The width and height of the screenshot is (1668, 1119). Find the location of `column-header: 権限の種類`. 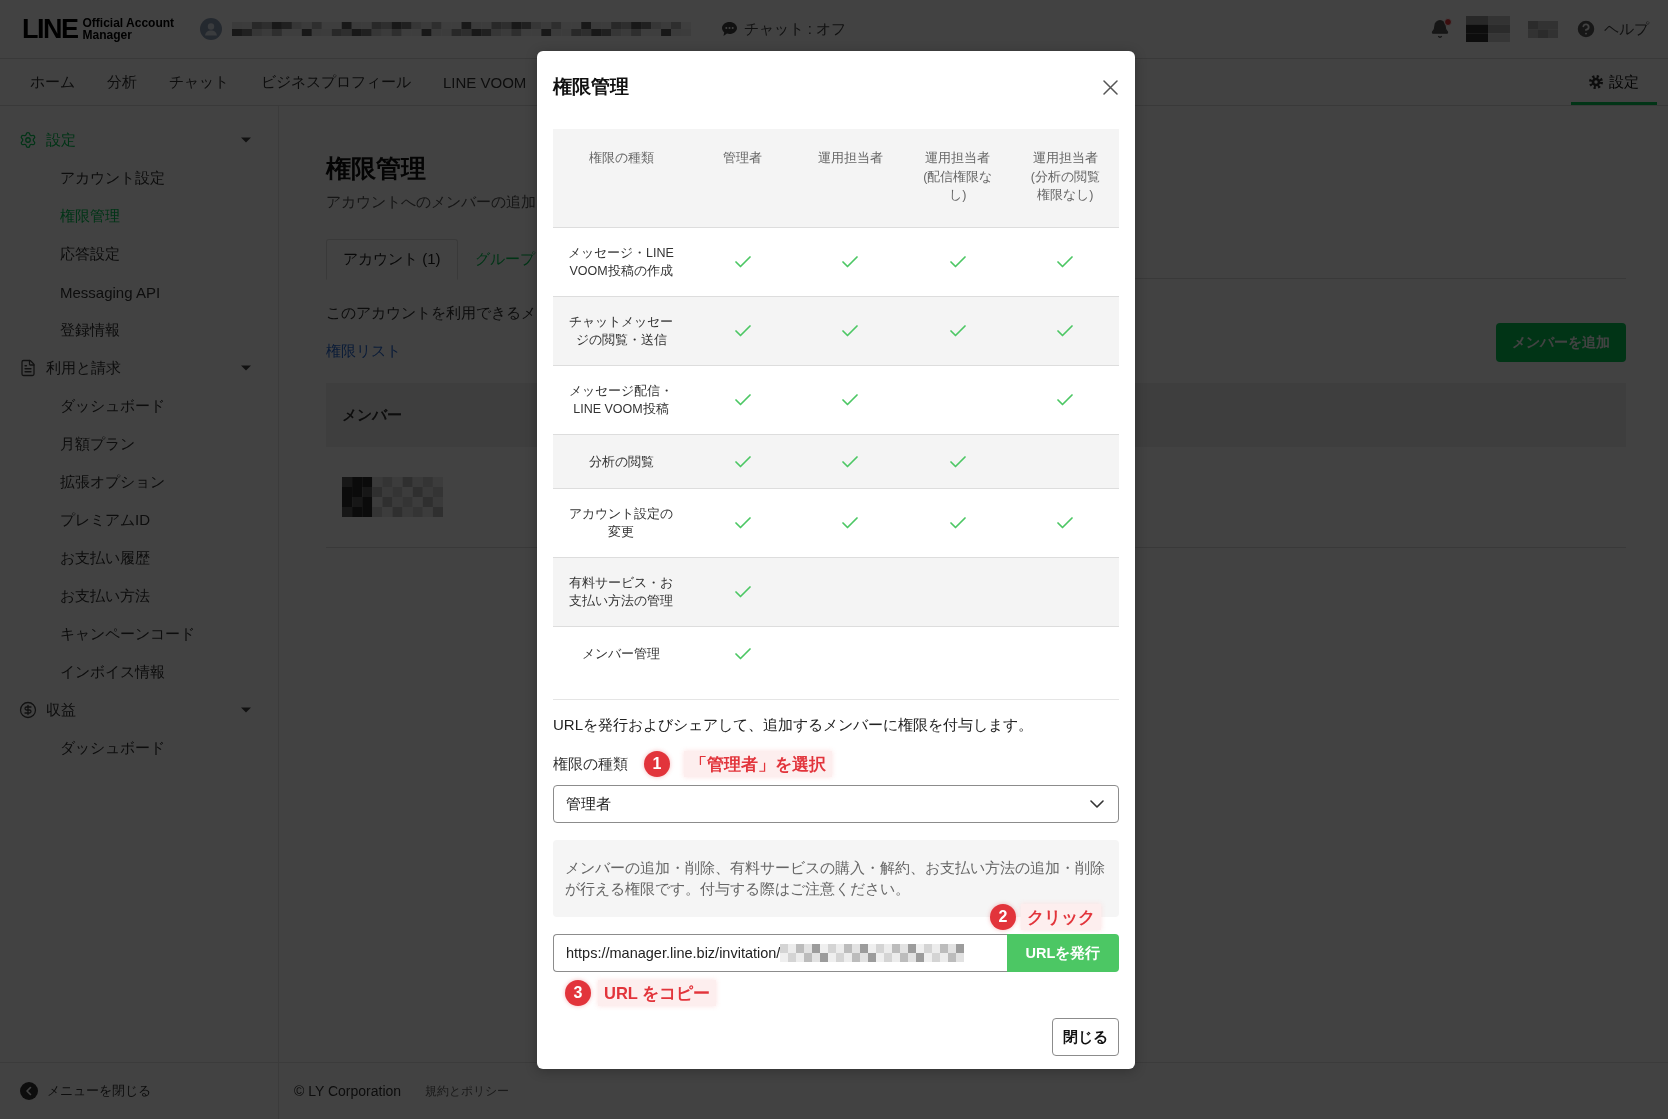

column-header: 権限の種類 is located at coordinates (621, 158).